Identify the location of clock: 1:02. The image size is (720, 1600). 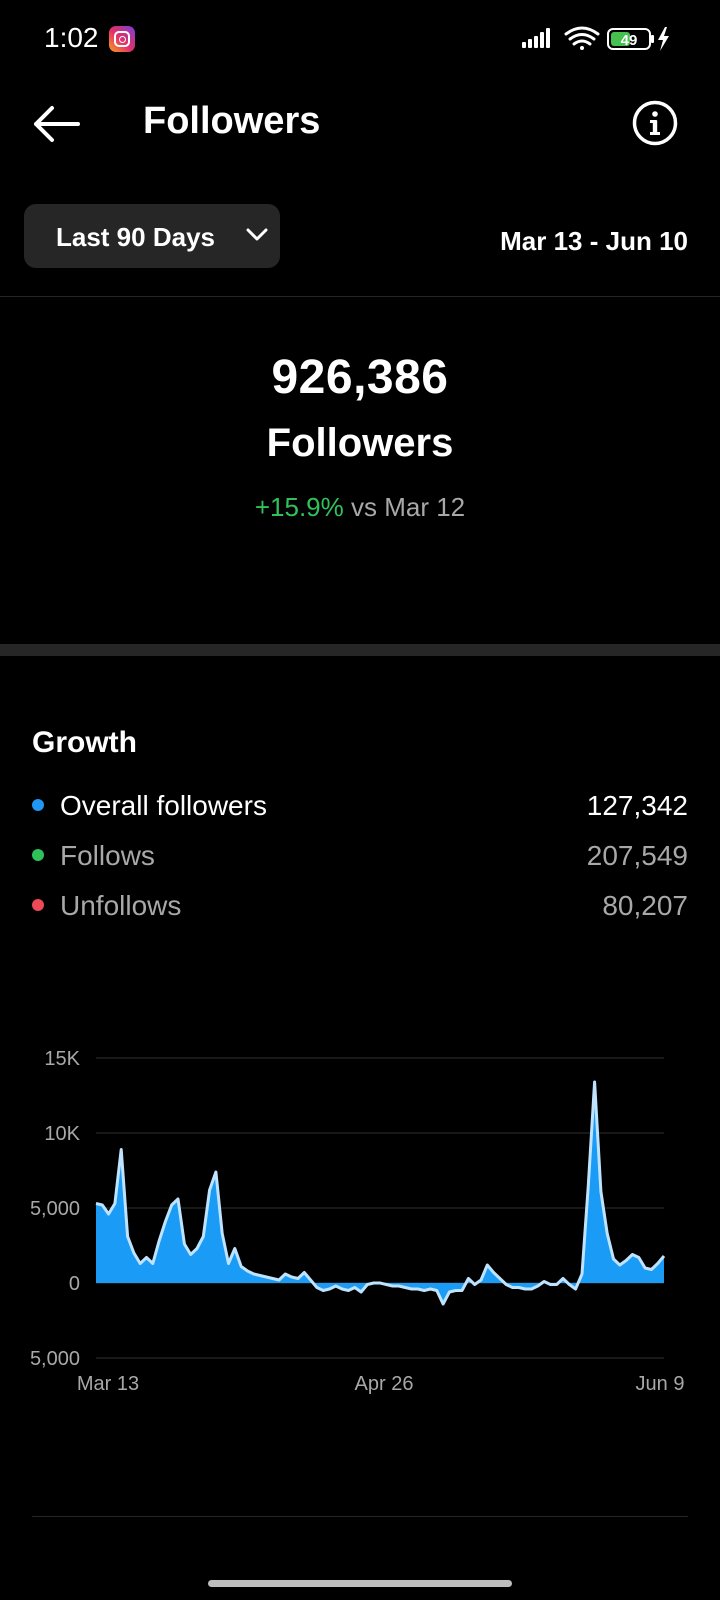
(71, 37).